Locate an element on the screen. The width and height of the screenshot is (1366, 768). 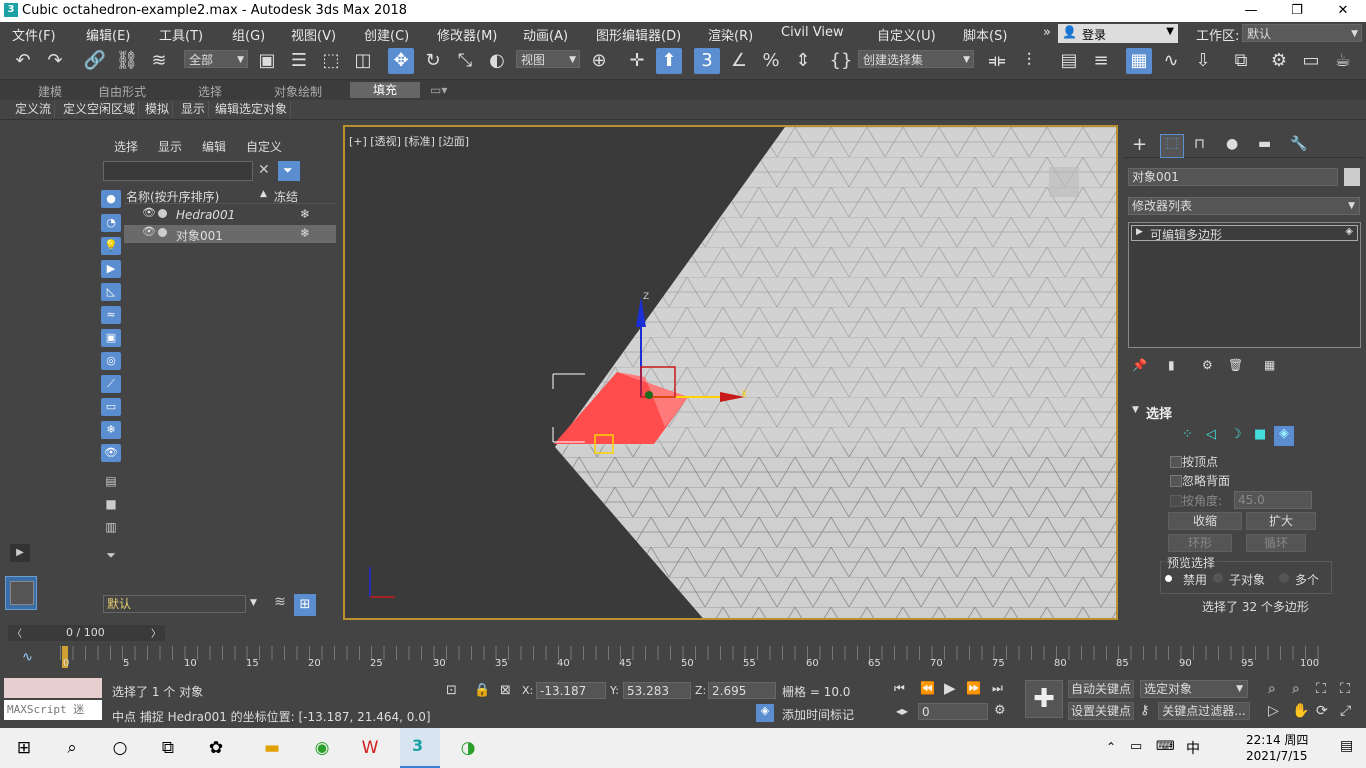
unlink-icon: ⛓ is located at coordinates (127, 61).